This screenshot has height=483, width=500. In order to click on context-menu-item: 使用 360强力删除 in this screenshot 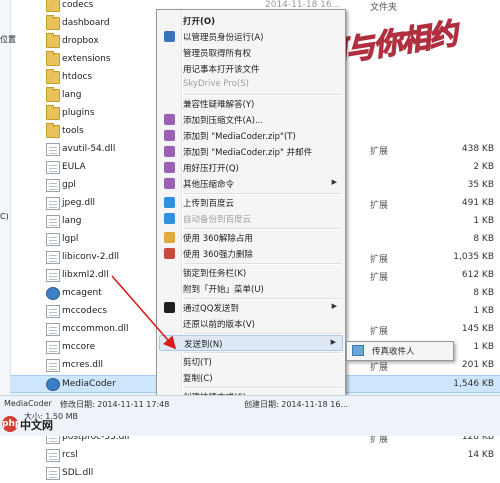, I will do `click(251, 254)`.